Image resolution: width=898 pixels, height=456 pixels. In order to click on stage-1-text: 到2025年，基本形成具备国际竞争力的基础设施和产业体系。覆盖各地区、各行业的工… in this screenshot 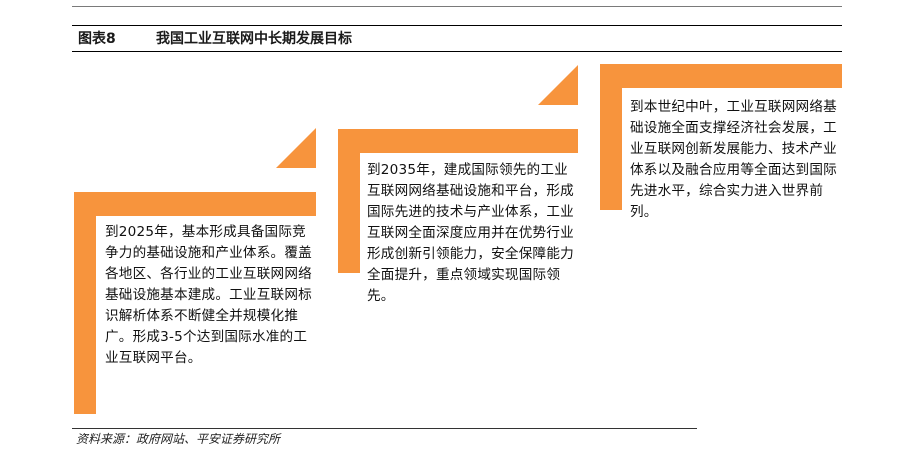, I will do `click(208, 295)`.